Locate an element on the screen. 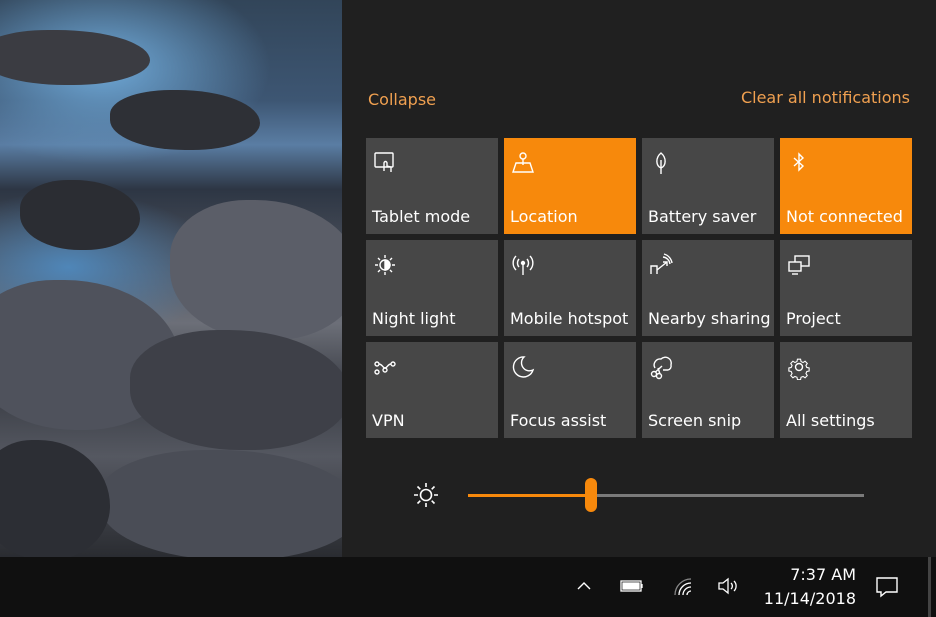  tile-project: Project is located at coordinates (846, 288).